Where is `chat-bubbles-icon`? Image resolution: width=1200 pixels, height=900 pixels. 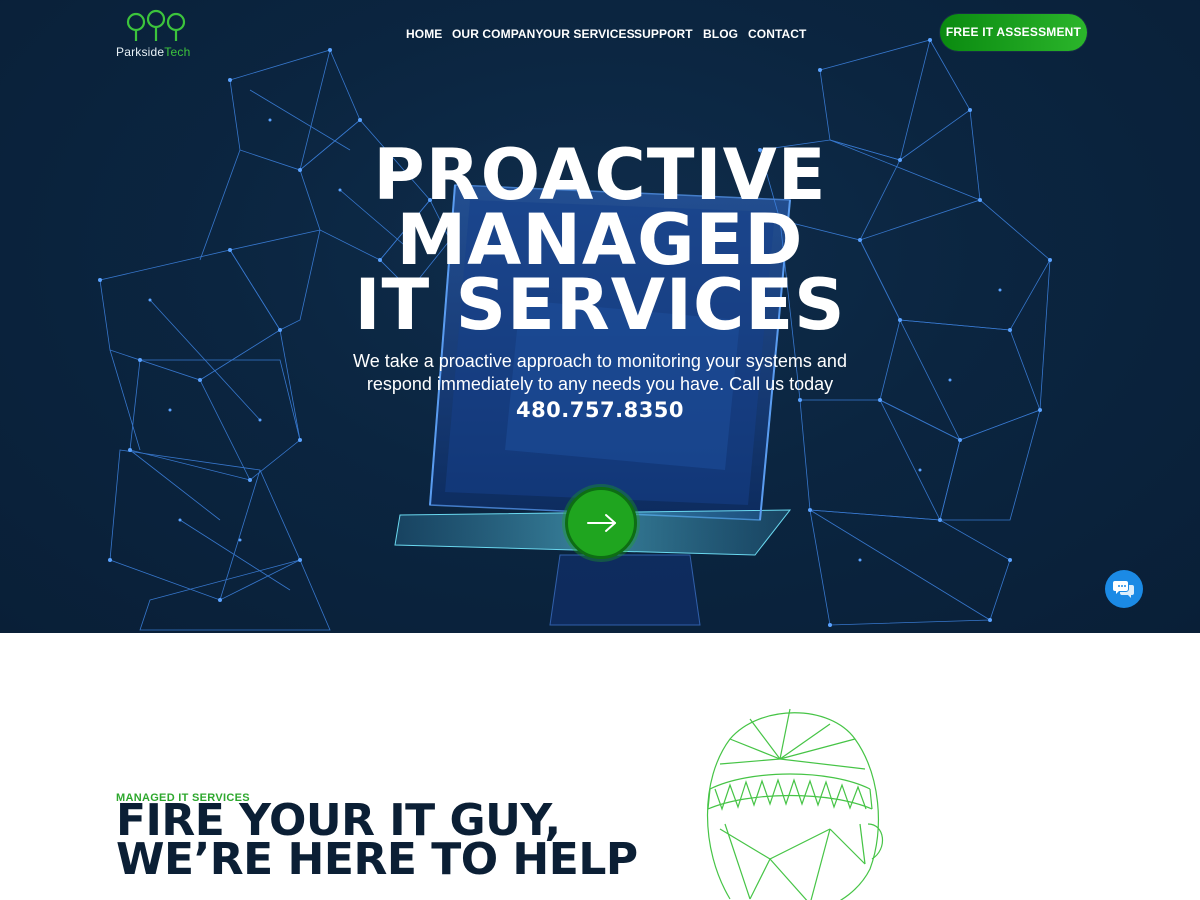
chat-bubbles-icon is located at coordinates (1123, 589).